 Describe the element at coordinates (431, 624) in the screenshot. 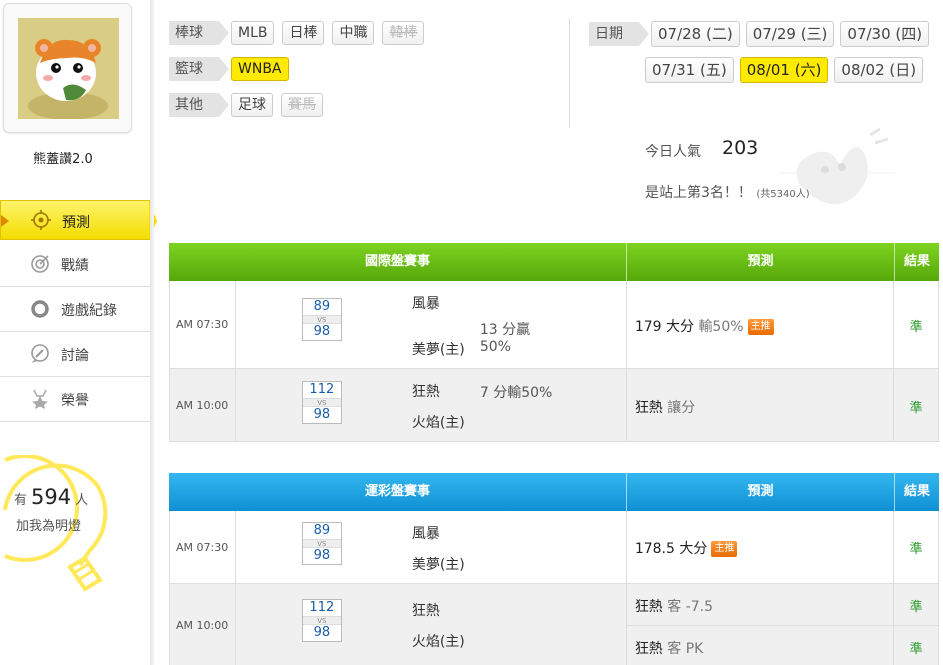

I see `match-cell: 112 VS 98 狂熱 火焰(主)` at that location.